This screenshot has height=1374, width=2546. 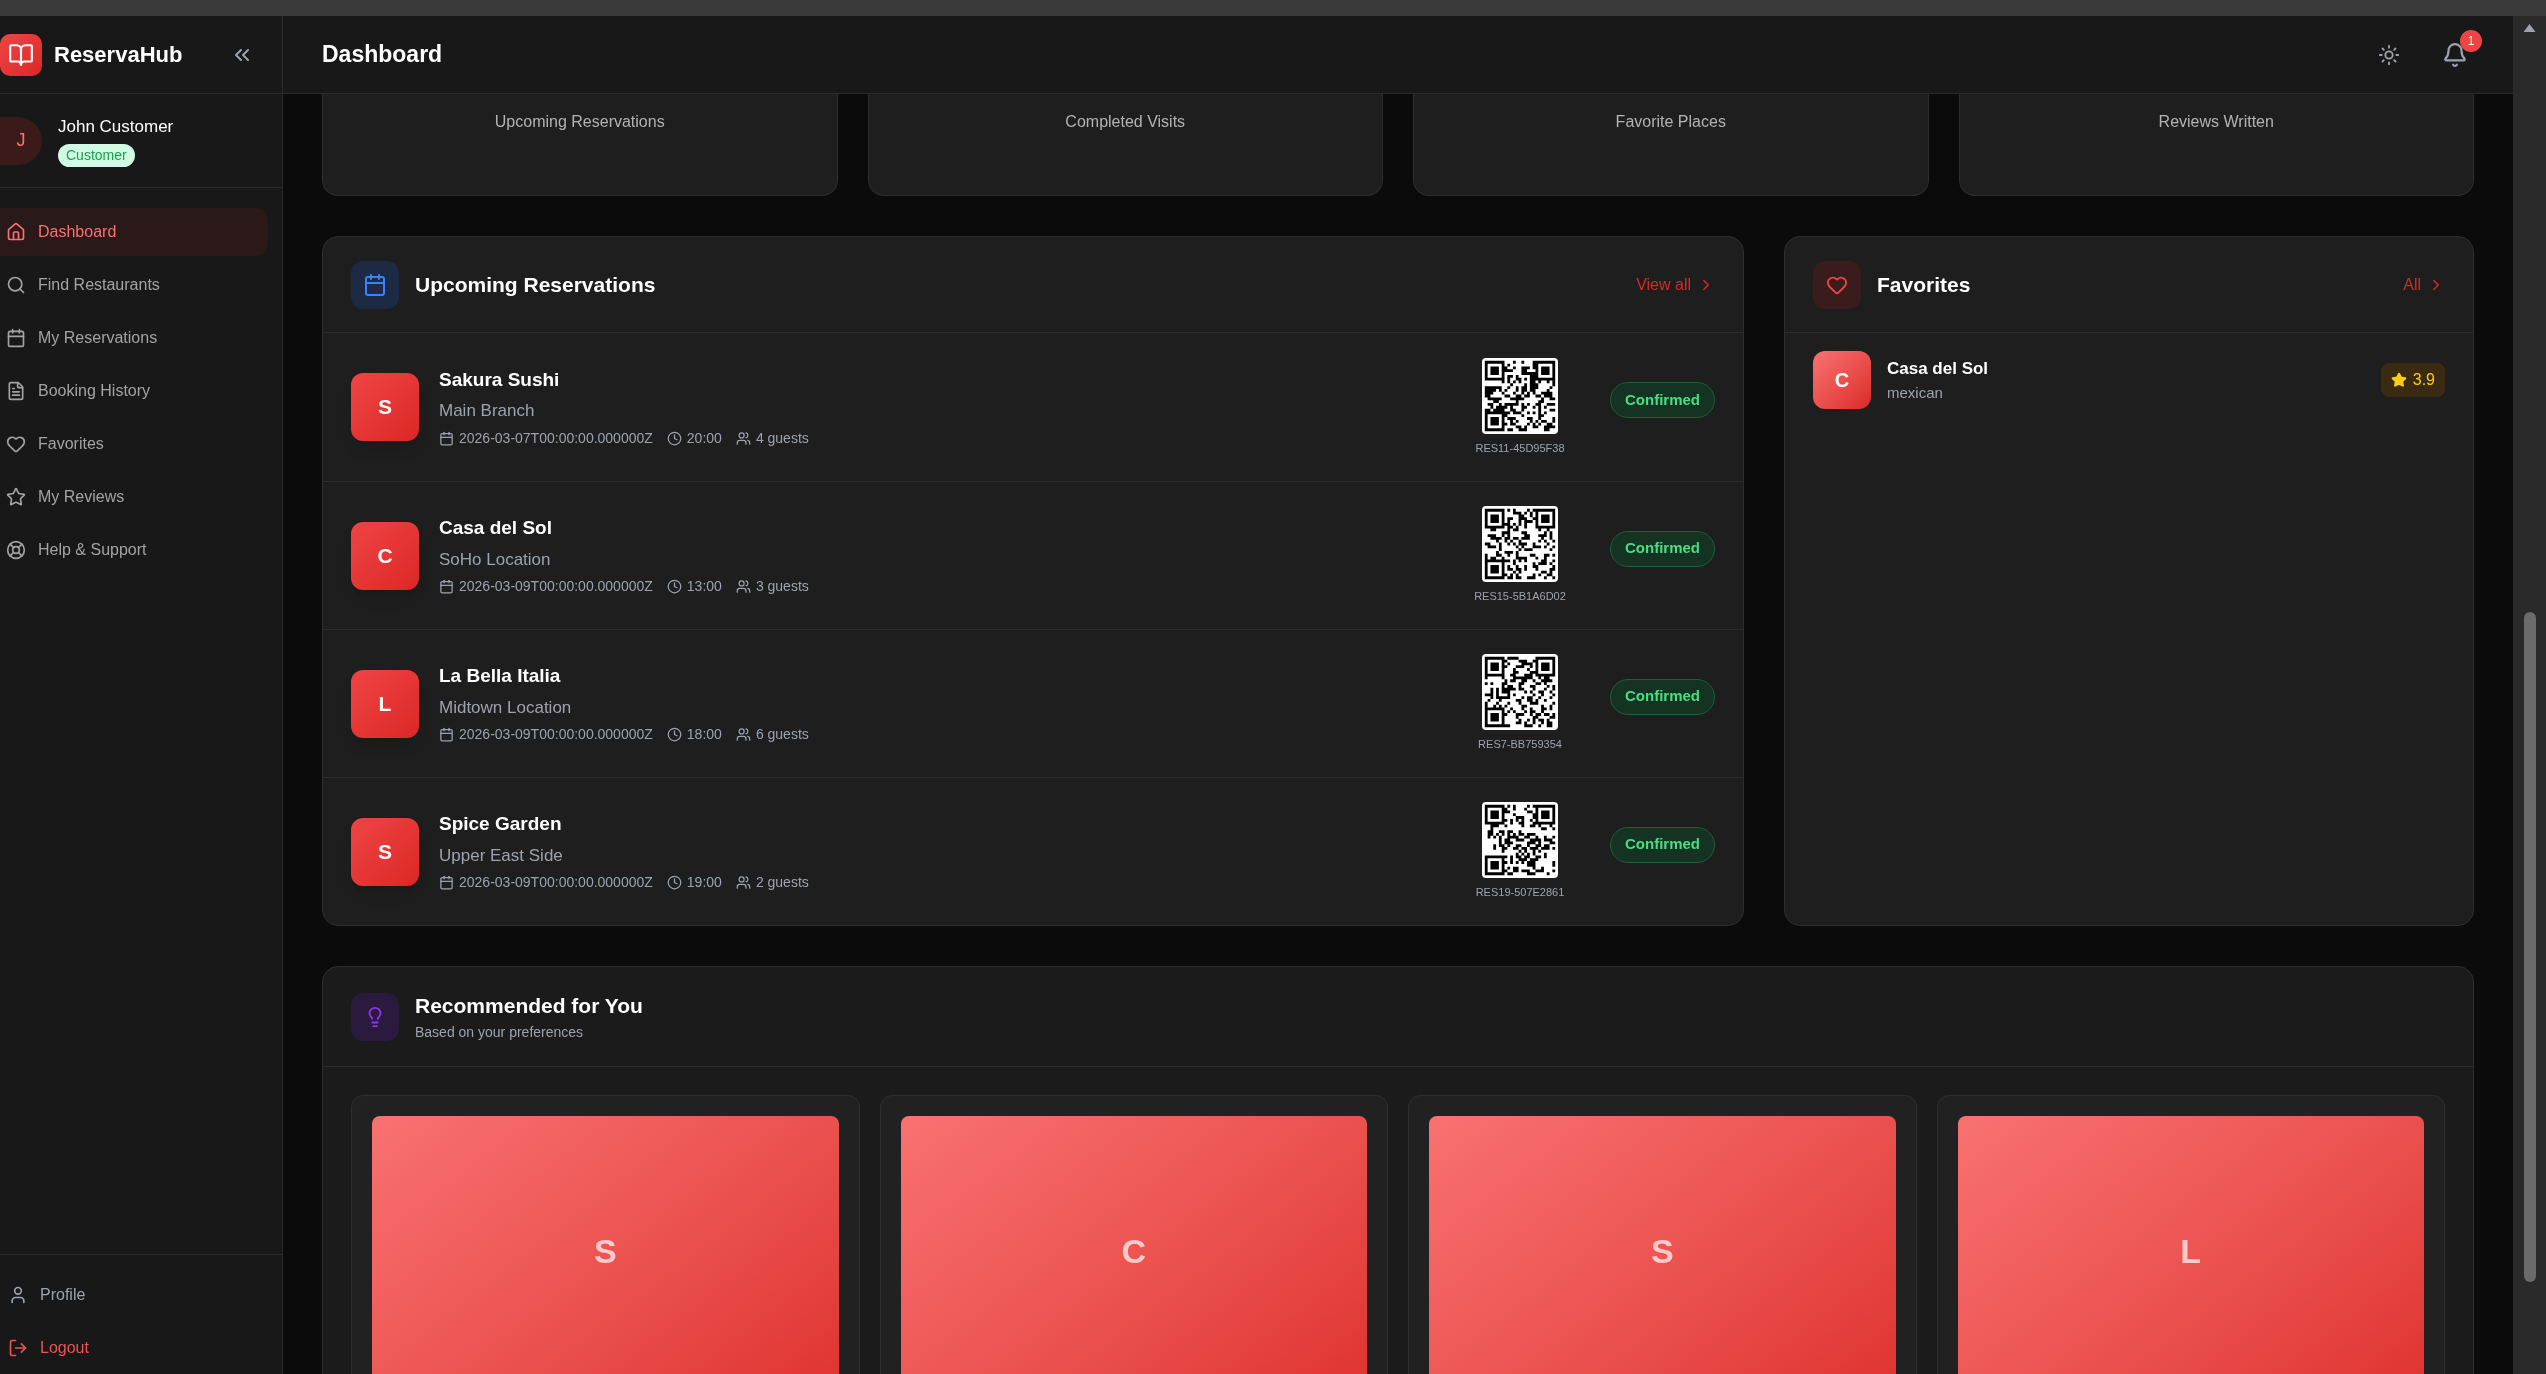 What do you see at coordinates (1133, 1245) in the screenshot?
I see `restaurant-cover: C` at bounding box center [1133, 1245].